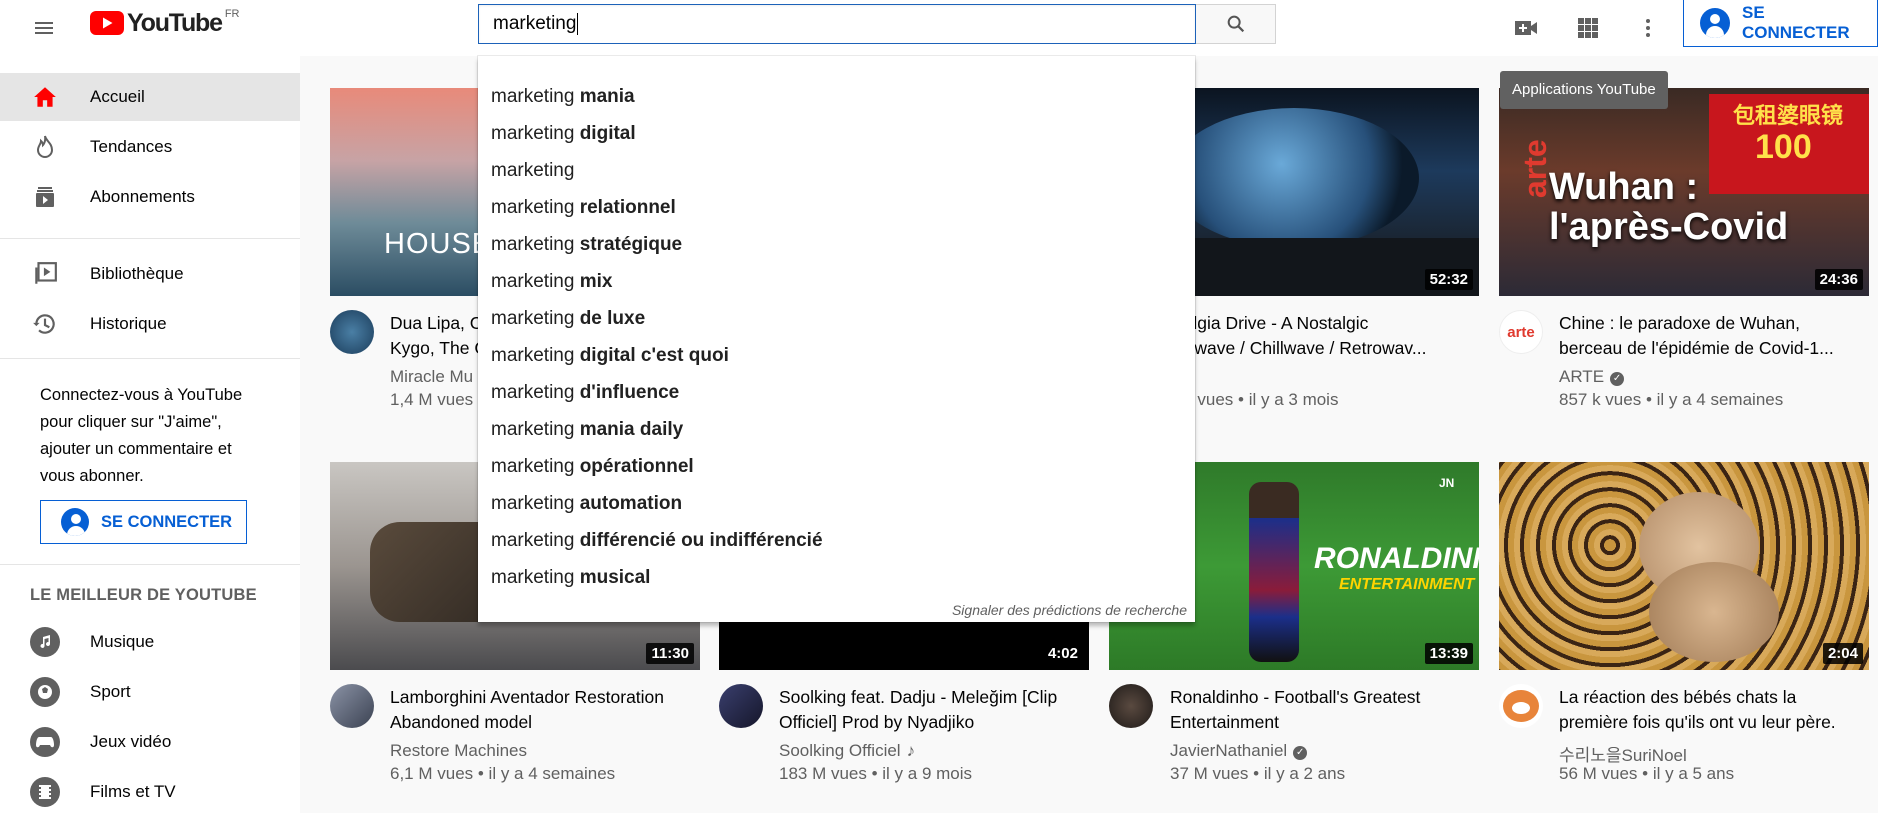 This screenshot has width=1878, height=813. What do you see at coordinates (458, 751) in the screenshot?
I see `channel-name: Restore Machines` at bounding box center [458, 751].